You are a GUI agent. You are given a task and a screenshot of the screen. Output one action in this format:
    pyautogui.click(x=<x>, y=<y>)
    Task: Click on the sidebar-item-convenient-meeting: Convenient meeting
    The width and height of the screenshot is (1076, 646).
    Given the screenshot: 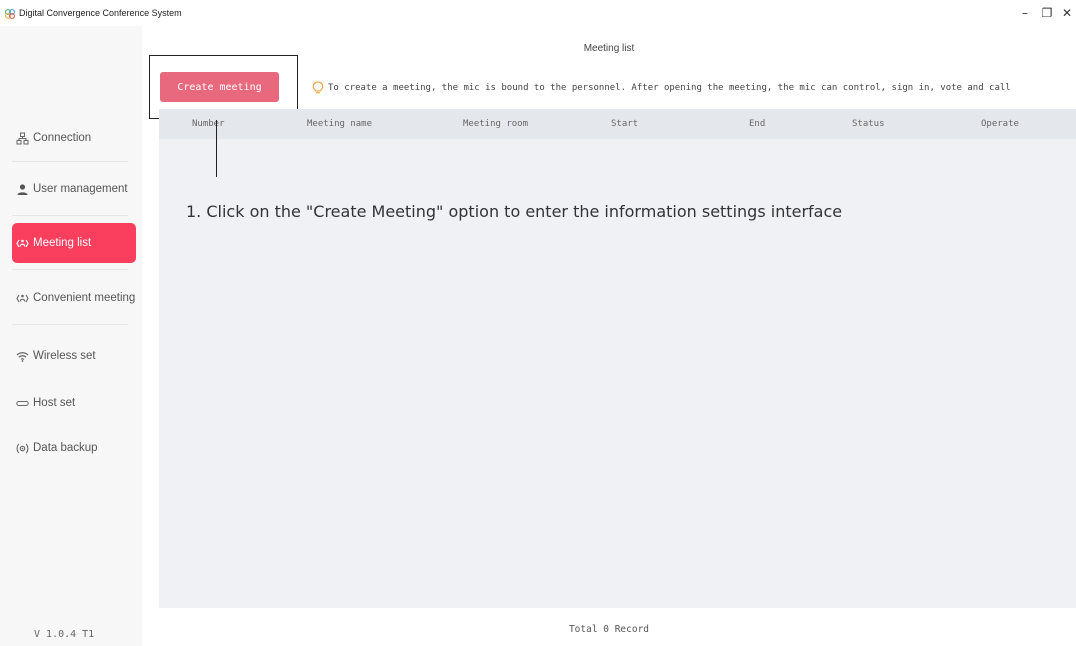 What is the action you would take?
    pyautogui.click(x=74, y=298)
    